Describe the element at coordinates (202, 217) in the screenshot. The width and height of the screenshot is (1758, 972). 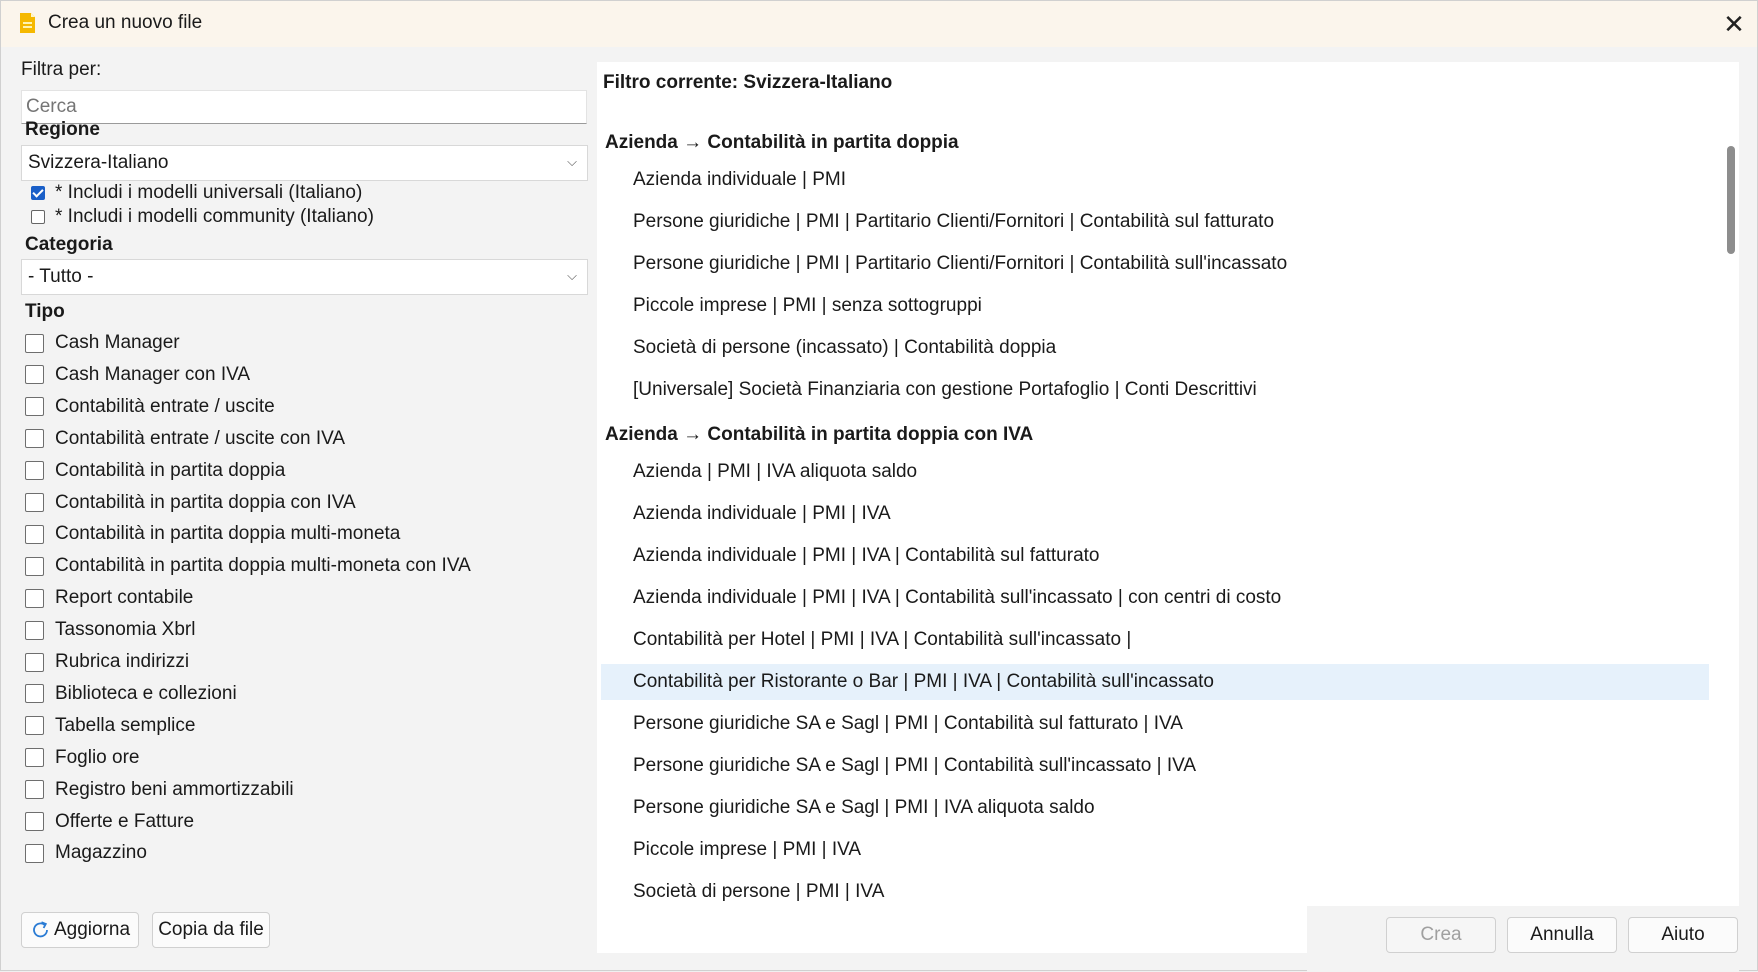
I see `include-community-checkbox: * Includi i modelli community (Italiano)` at that location.